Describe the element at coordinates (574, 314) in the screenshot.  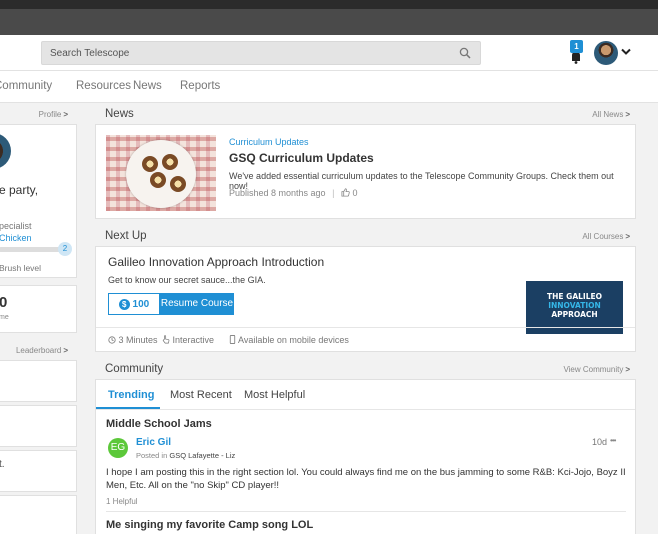
I see `course-image-line-3: APPROACH` at that location.